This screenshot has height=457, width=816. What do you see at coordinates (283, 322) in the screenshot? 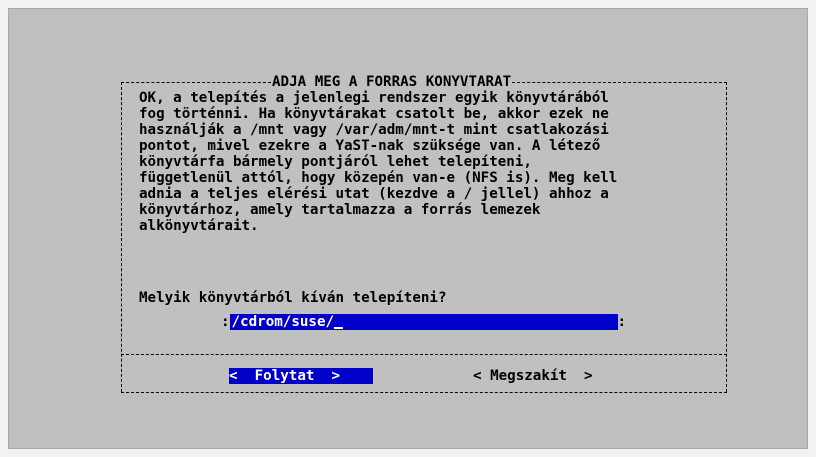
I see `directory-input-value: /cdrom/suse/` at bounding box center [283, 322].